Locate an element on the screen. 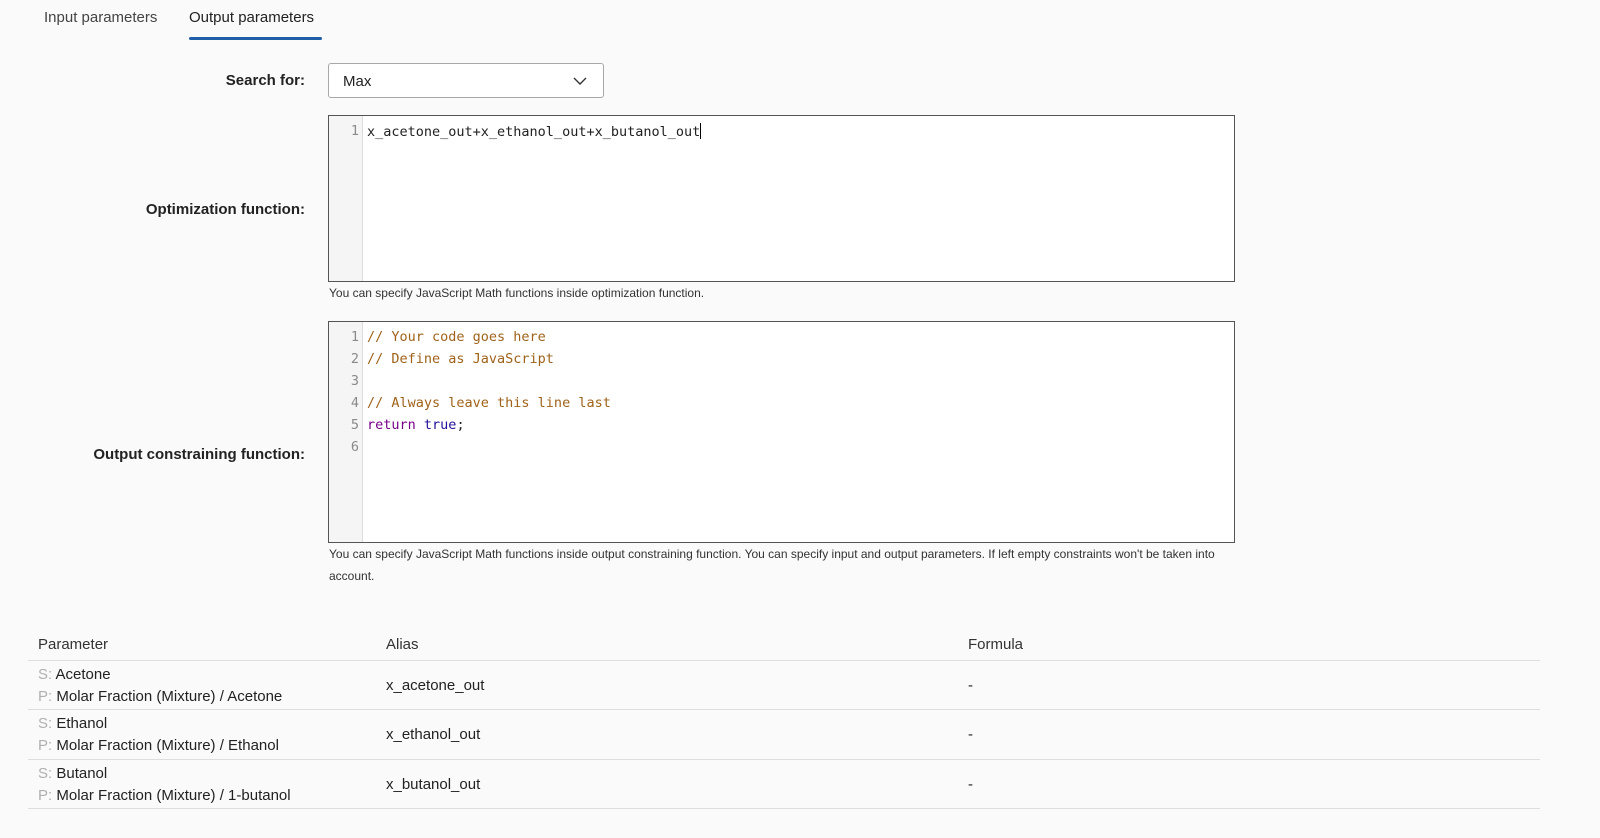  stream-name: Ethanol is located at coordinates (82, 723).